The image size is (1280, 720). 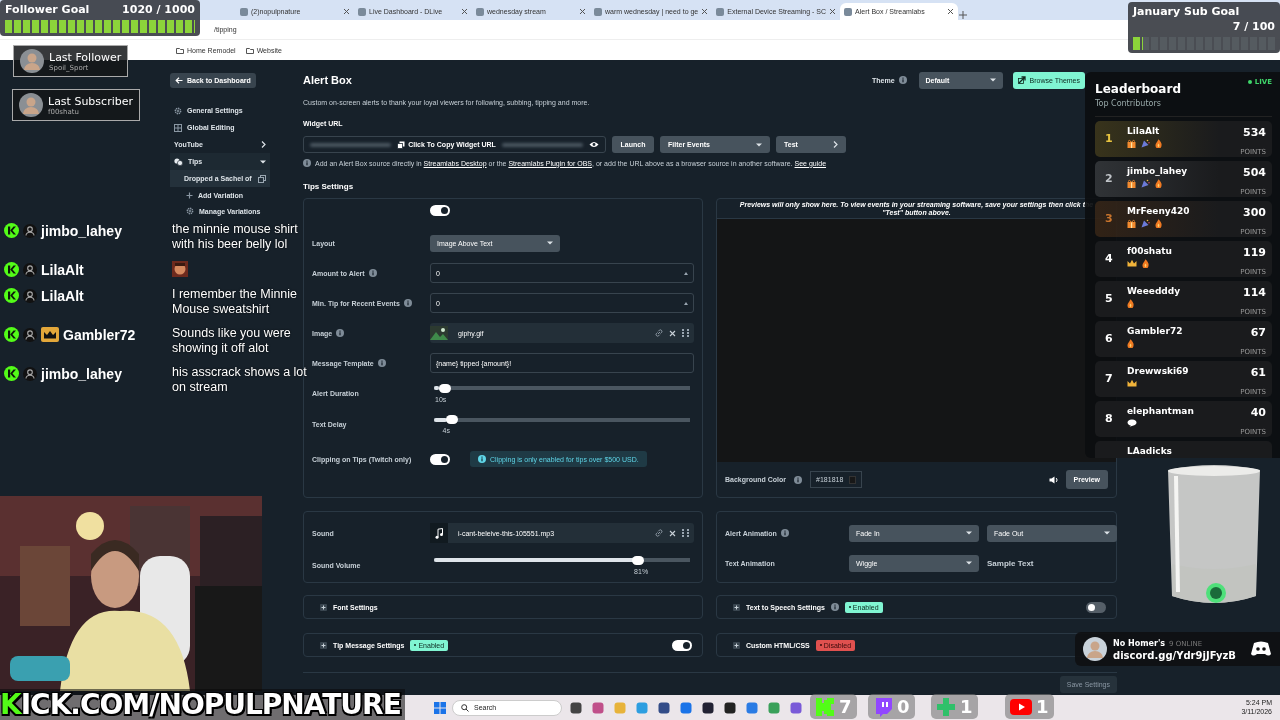 I want to click on chat-message: Sounds like you were showing it off alot, so click(x=232, y=341).